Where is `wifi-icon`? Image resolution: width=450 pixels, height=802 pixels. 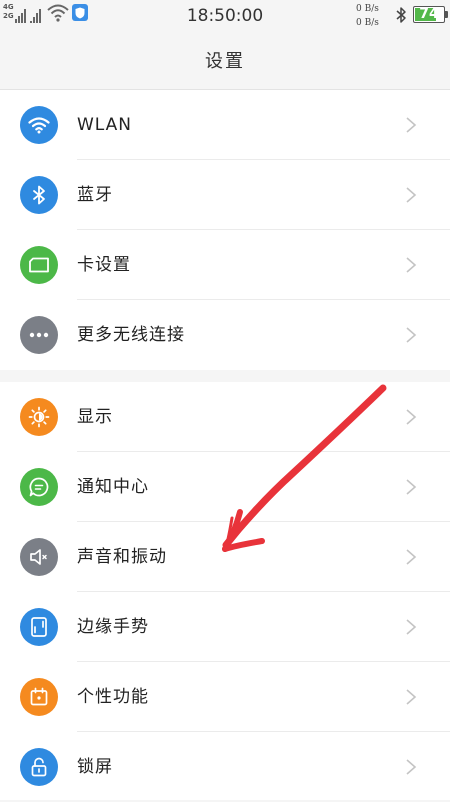 wifi-icon is located at coordinates (39, 125).